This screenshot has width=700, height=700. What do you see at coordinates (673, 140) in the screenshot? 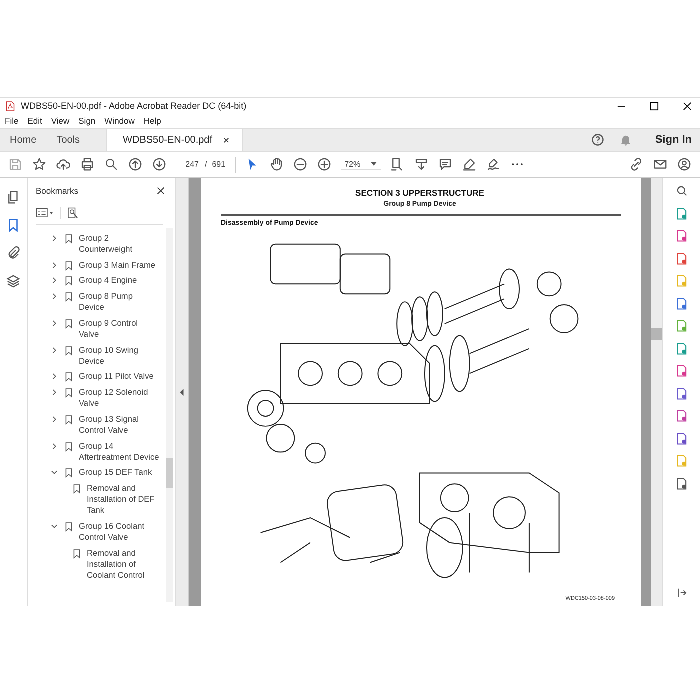
I see `sign-in-button: Sign In` at bounding box center [673, 140].